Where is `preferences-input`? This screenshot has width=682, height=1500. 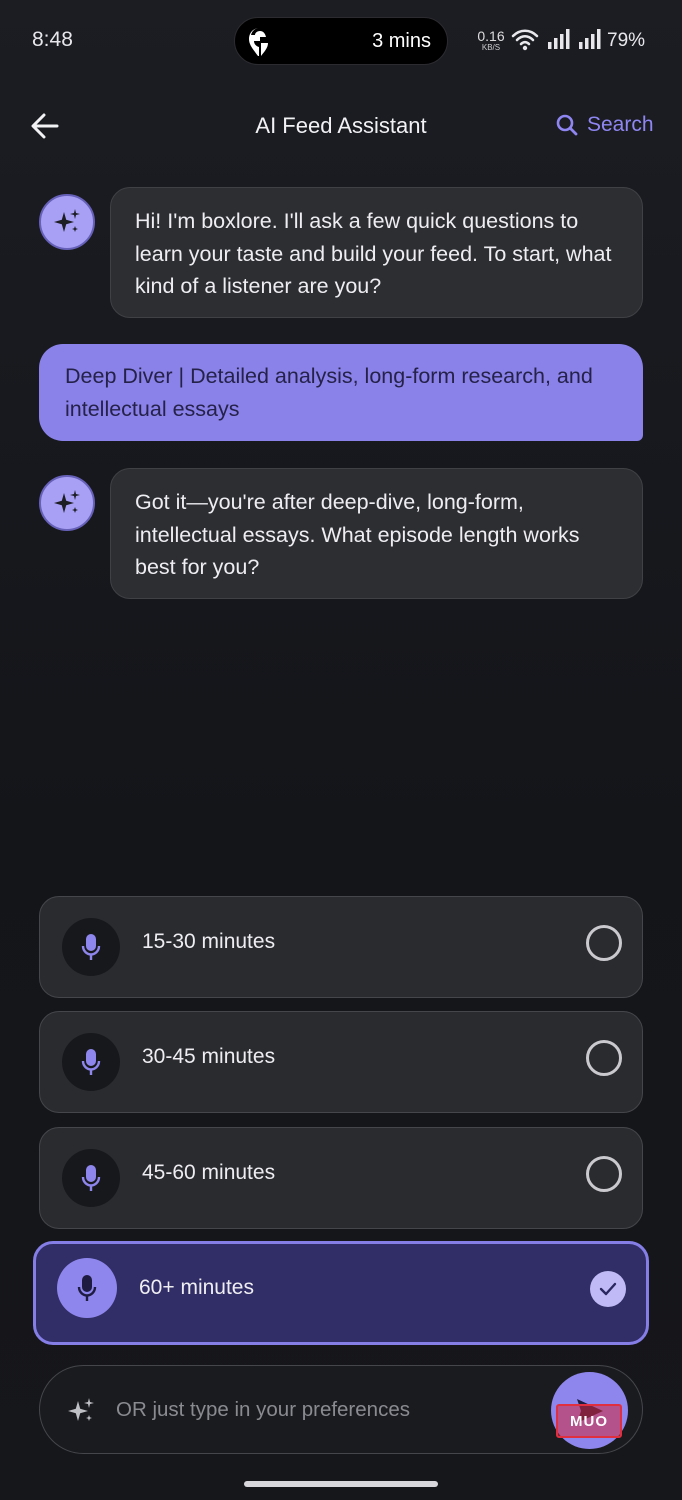
preferences-input is located at coordinates (326, 1410).